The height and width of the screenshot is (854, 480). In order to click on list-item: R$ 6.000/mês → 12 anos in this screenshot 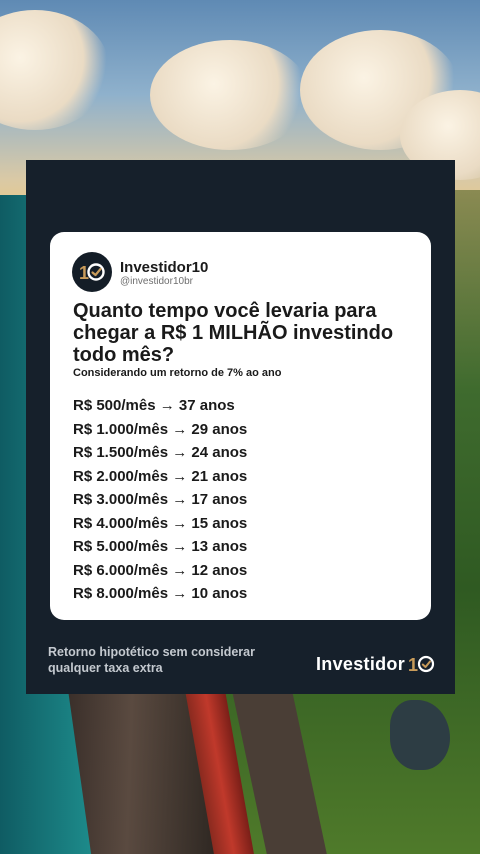, I will do `click(160, 570)`.